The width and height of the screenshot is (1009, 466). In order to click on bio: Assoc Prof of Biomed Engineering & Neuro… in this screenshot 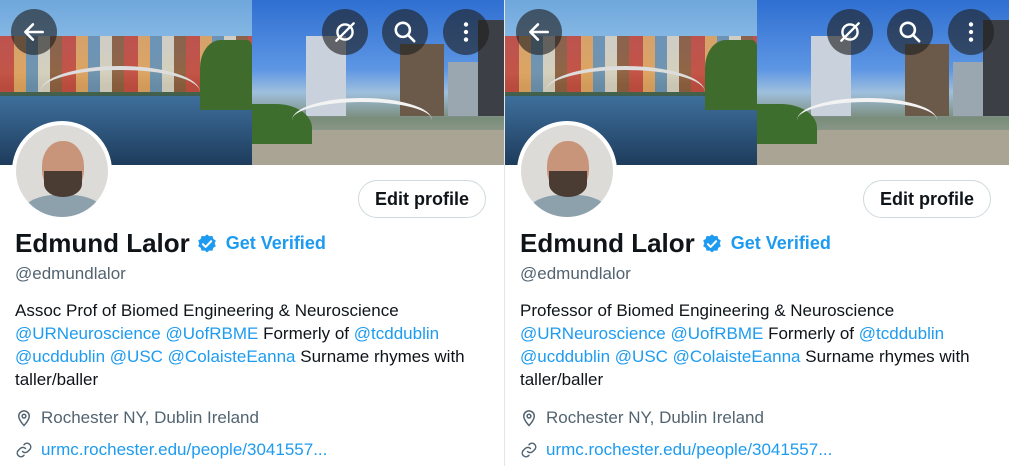, I will do `click(255, 345)`.